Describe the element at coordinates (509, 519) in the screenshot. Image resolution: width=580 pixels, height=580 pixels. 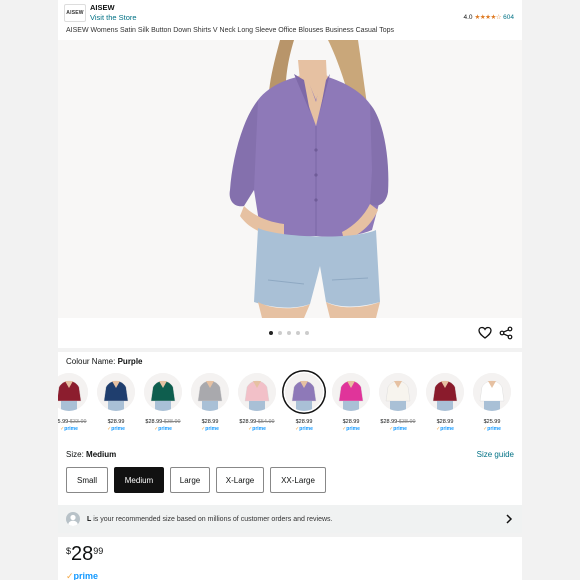
I see `chevron-right-icon` at that location.